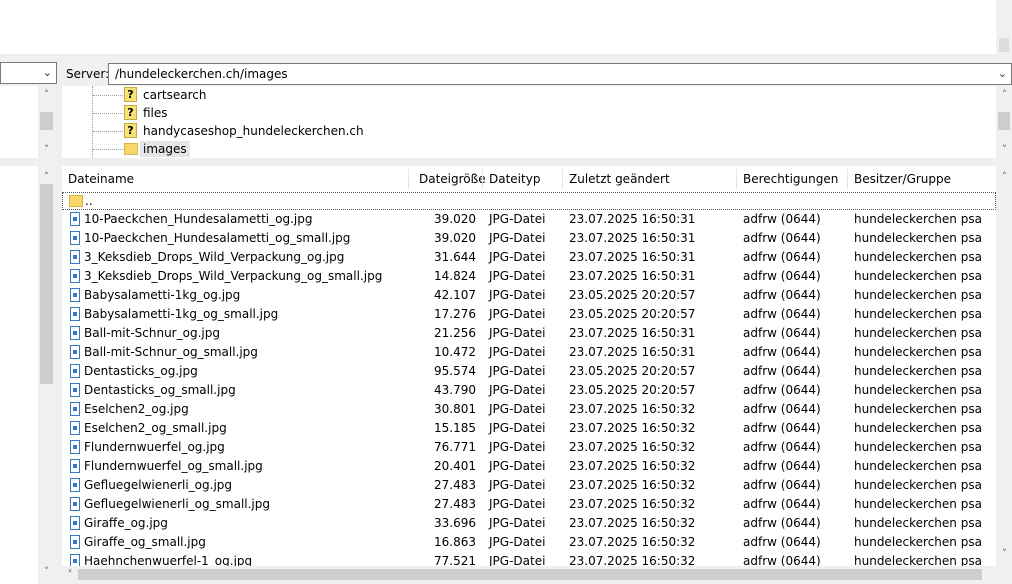 The width and height of the screenshot is (1012, 584). Describe the element at coordinates (171, 352) in the screenshot. I see `file-name: Ball-mit-Schnur_og_small.jpg` at that location.